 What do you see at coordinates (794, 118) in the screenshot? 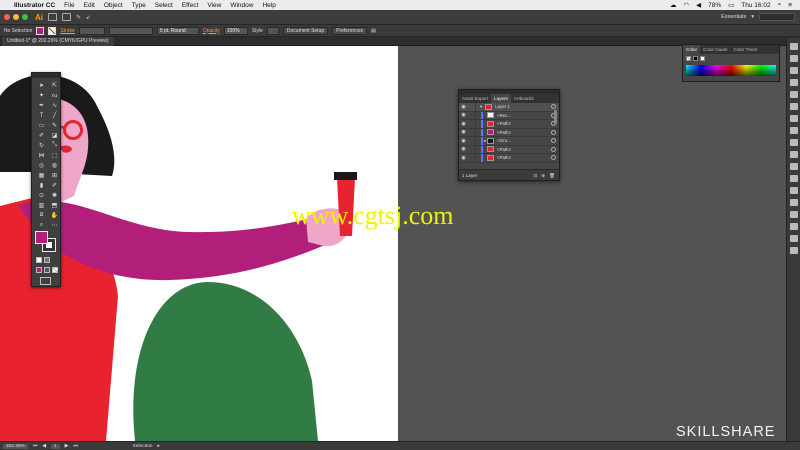
I see `symbols-panel-icon` at bounding box center [794, 118].